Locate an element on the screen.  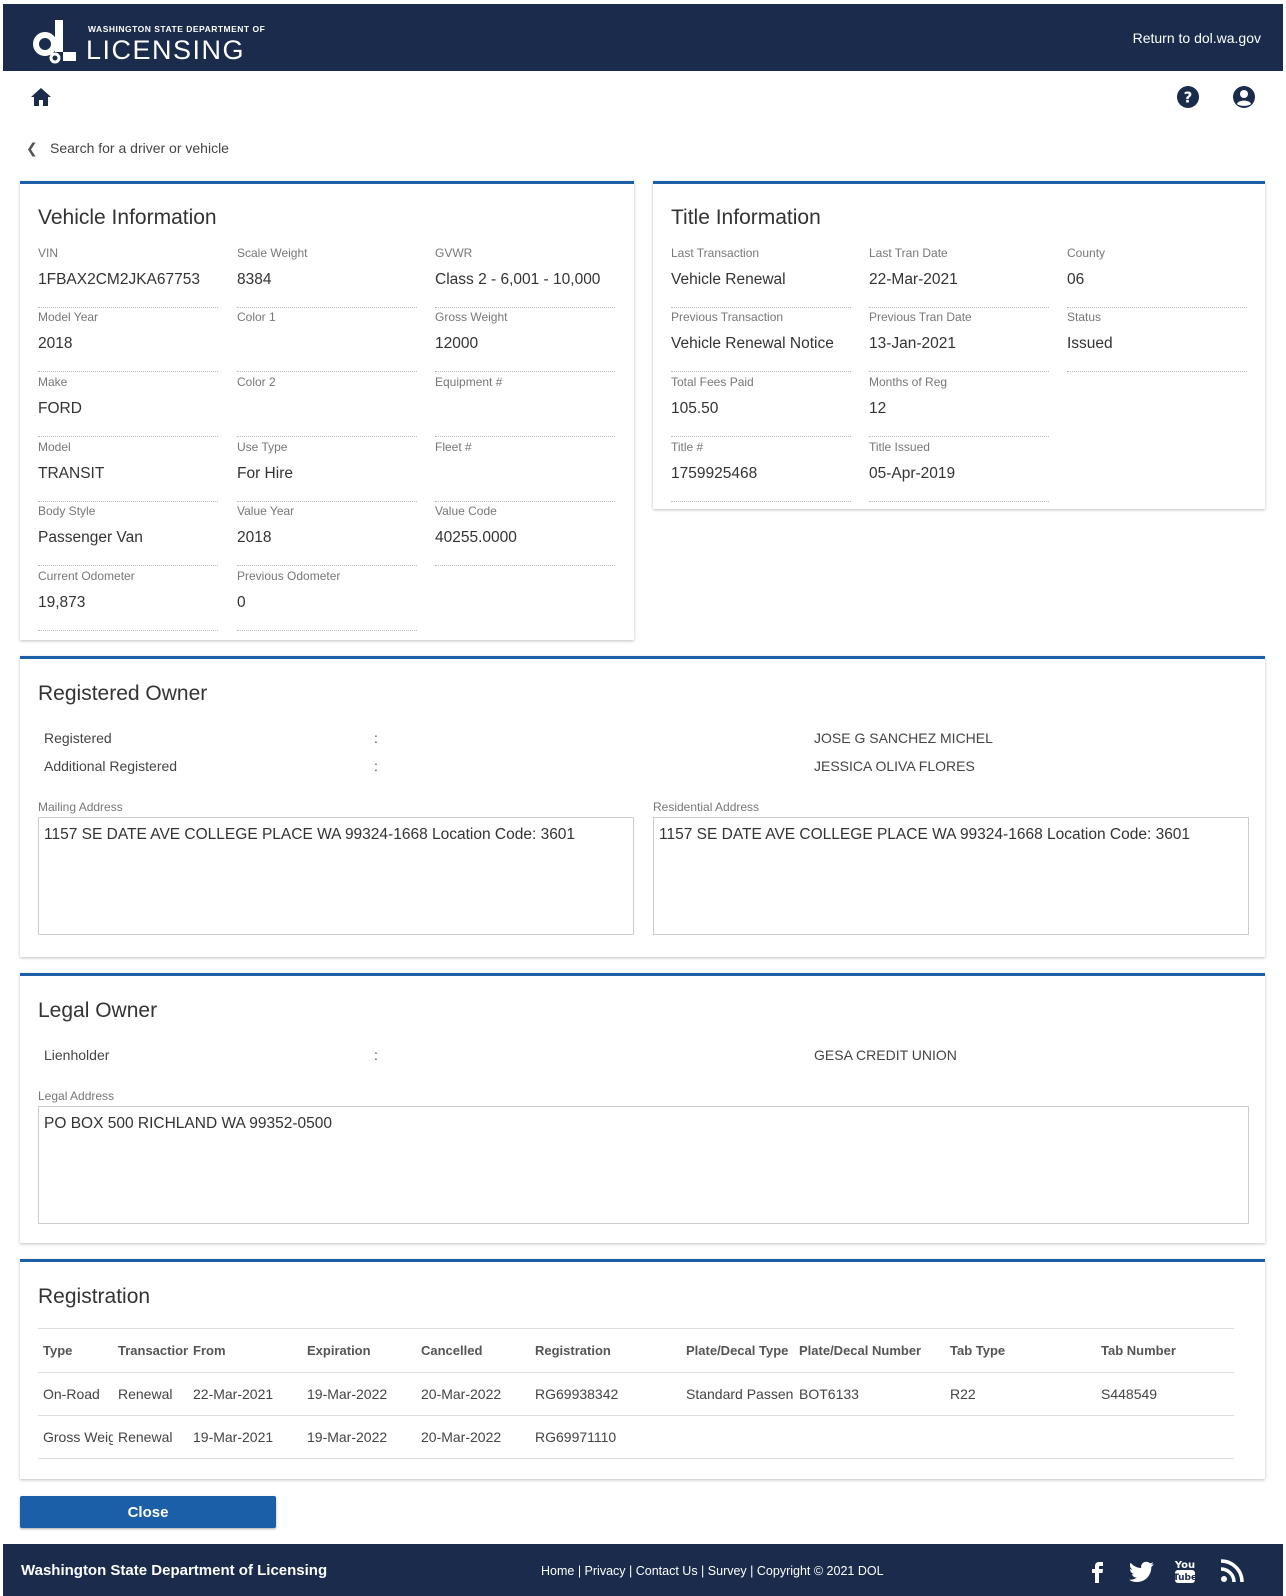
table-cell: 19-Mar-2022 is located at coordinates (359, 1437).